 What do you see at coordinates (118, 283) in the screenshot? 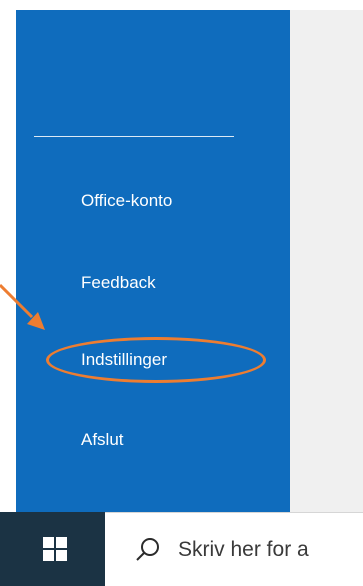
I see `menu-item-feedback: Feedback` at bounding box center [118, 283].